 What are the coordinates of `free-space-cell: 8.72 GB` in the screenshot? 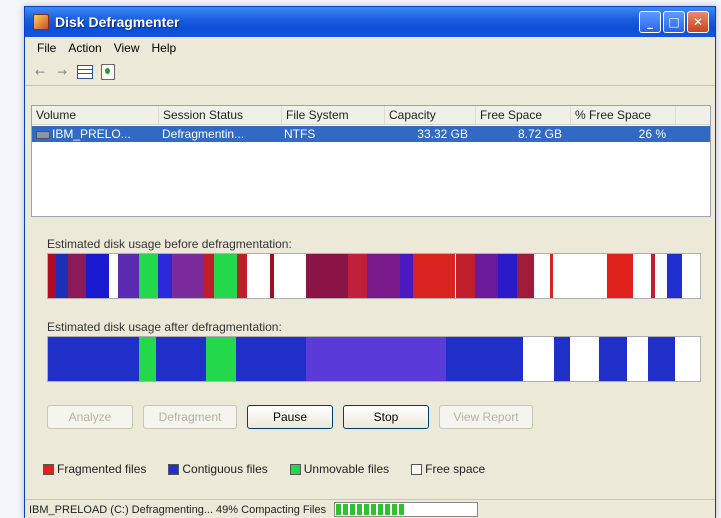 It's located at (539, 134).